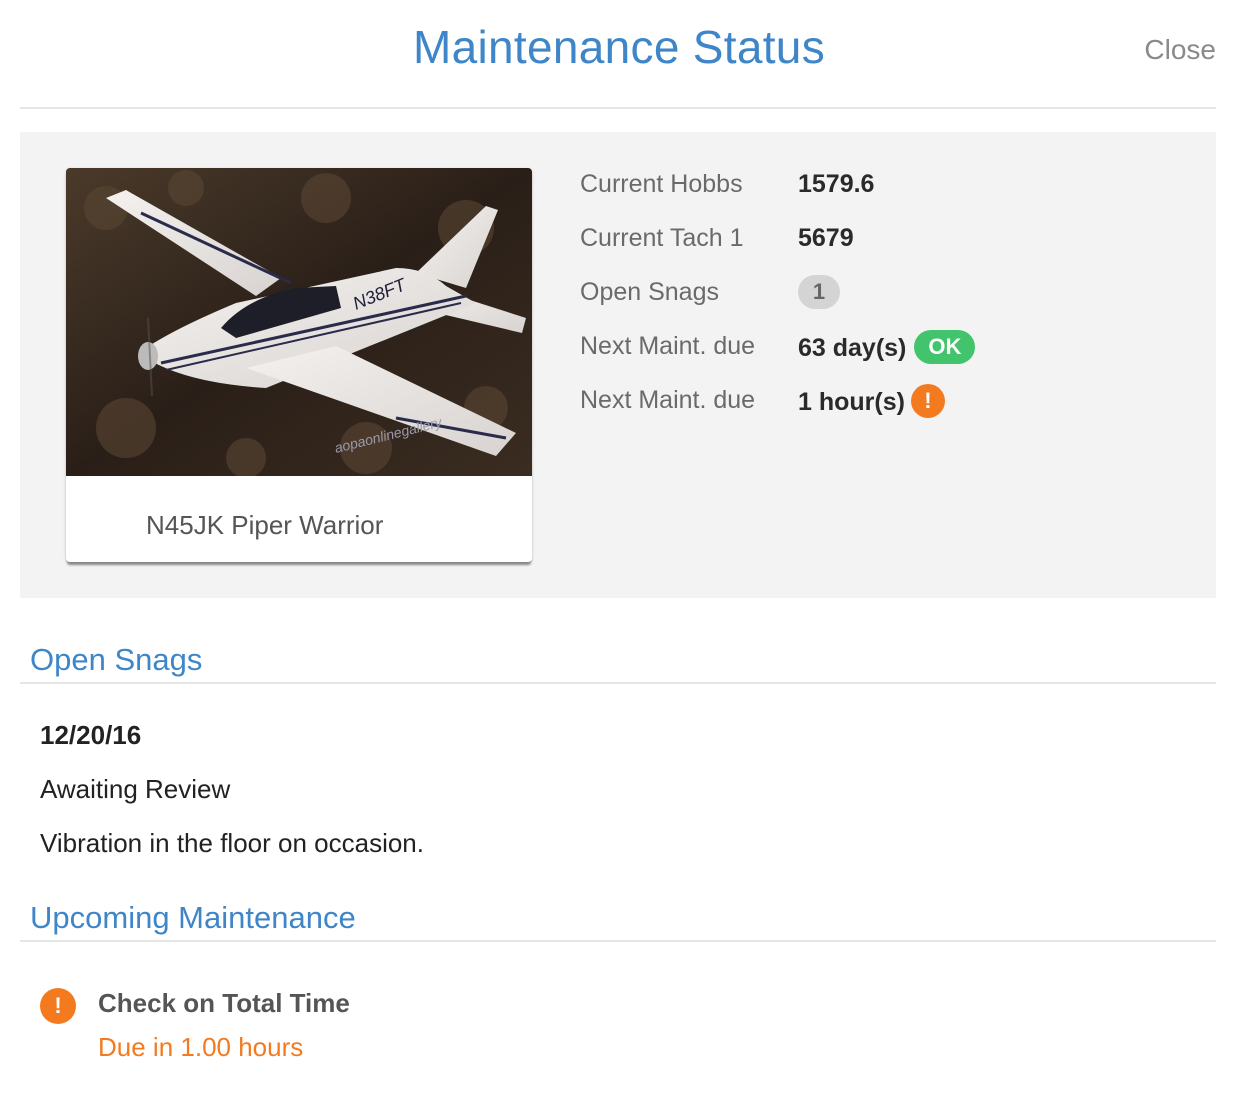  Describe the element at coordinates (826, 238) in the screenshot. I see `stat-value: 5679` at that location.